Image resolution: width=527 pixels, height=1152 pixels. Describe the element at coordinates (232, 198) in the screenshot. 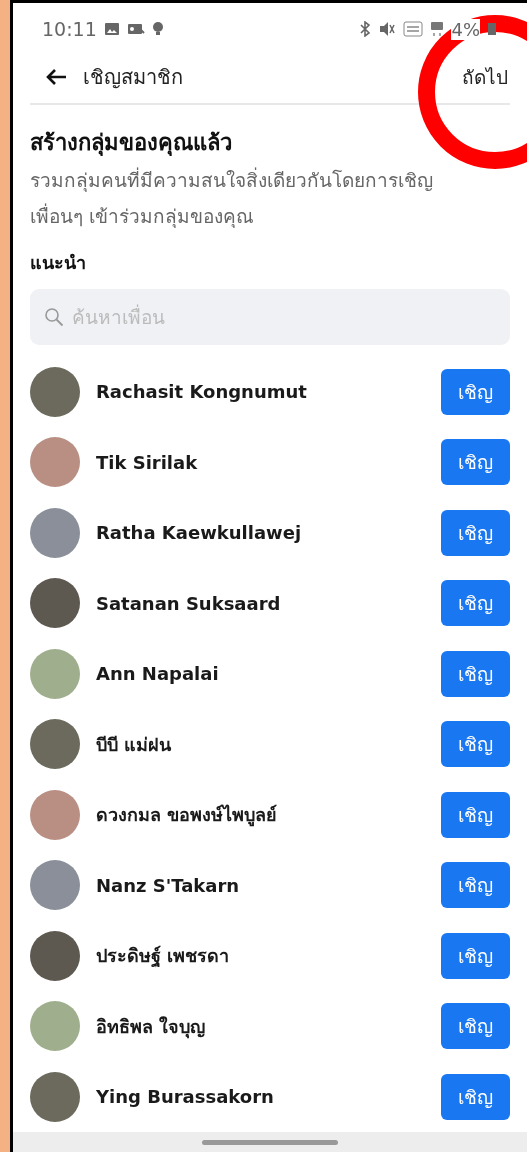

I see `invite-description: รวมกลุ่มคนที่มีความสนใจสิ่งเดียวกันโดยการเชิญเพื่อนๆ เข้าร่วมกลุ่มของคุณ` at that location.